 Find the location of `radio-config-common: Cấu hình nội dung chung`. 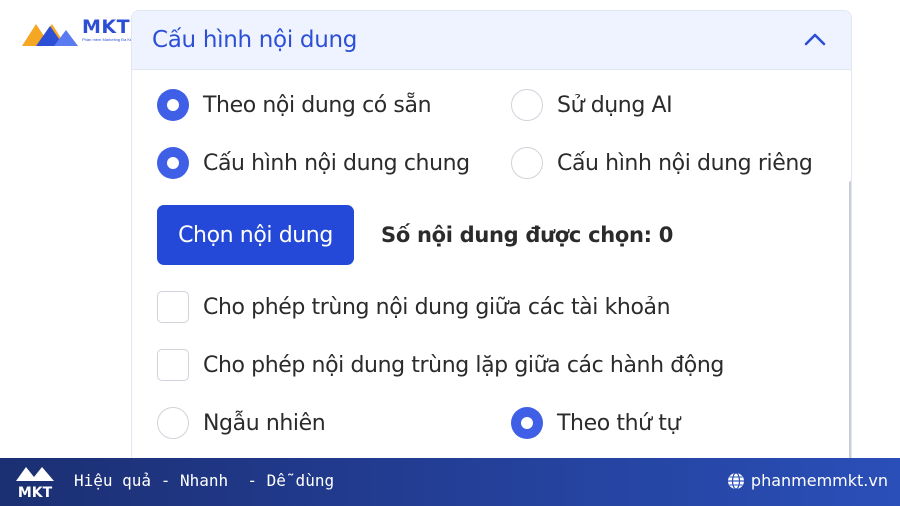

radio-config-common: Cấu hình nội dung chung is located at coordinates (313, 163).